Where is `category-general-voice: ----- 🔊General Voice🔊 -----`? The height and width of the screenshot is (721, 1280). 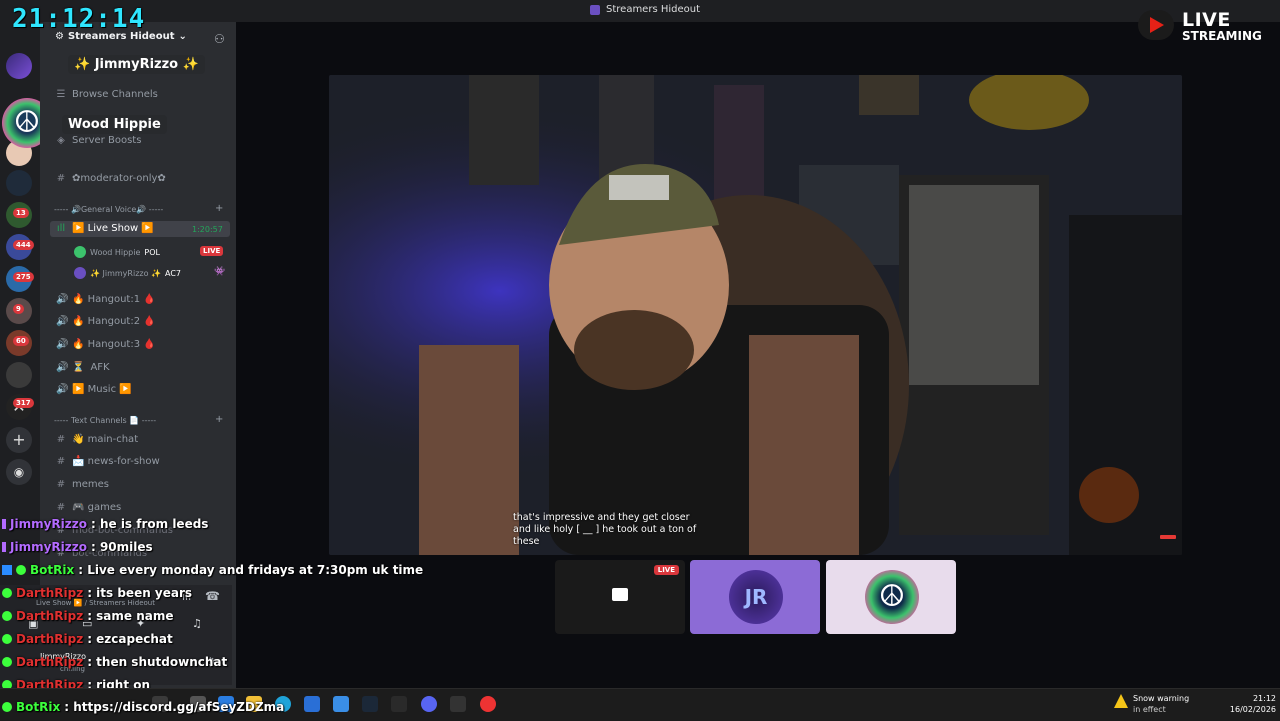
category-general-voice: ----- 🔊General Voice🔊 ----- is located at coordinates (108, 209).